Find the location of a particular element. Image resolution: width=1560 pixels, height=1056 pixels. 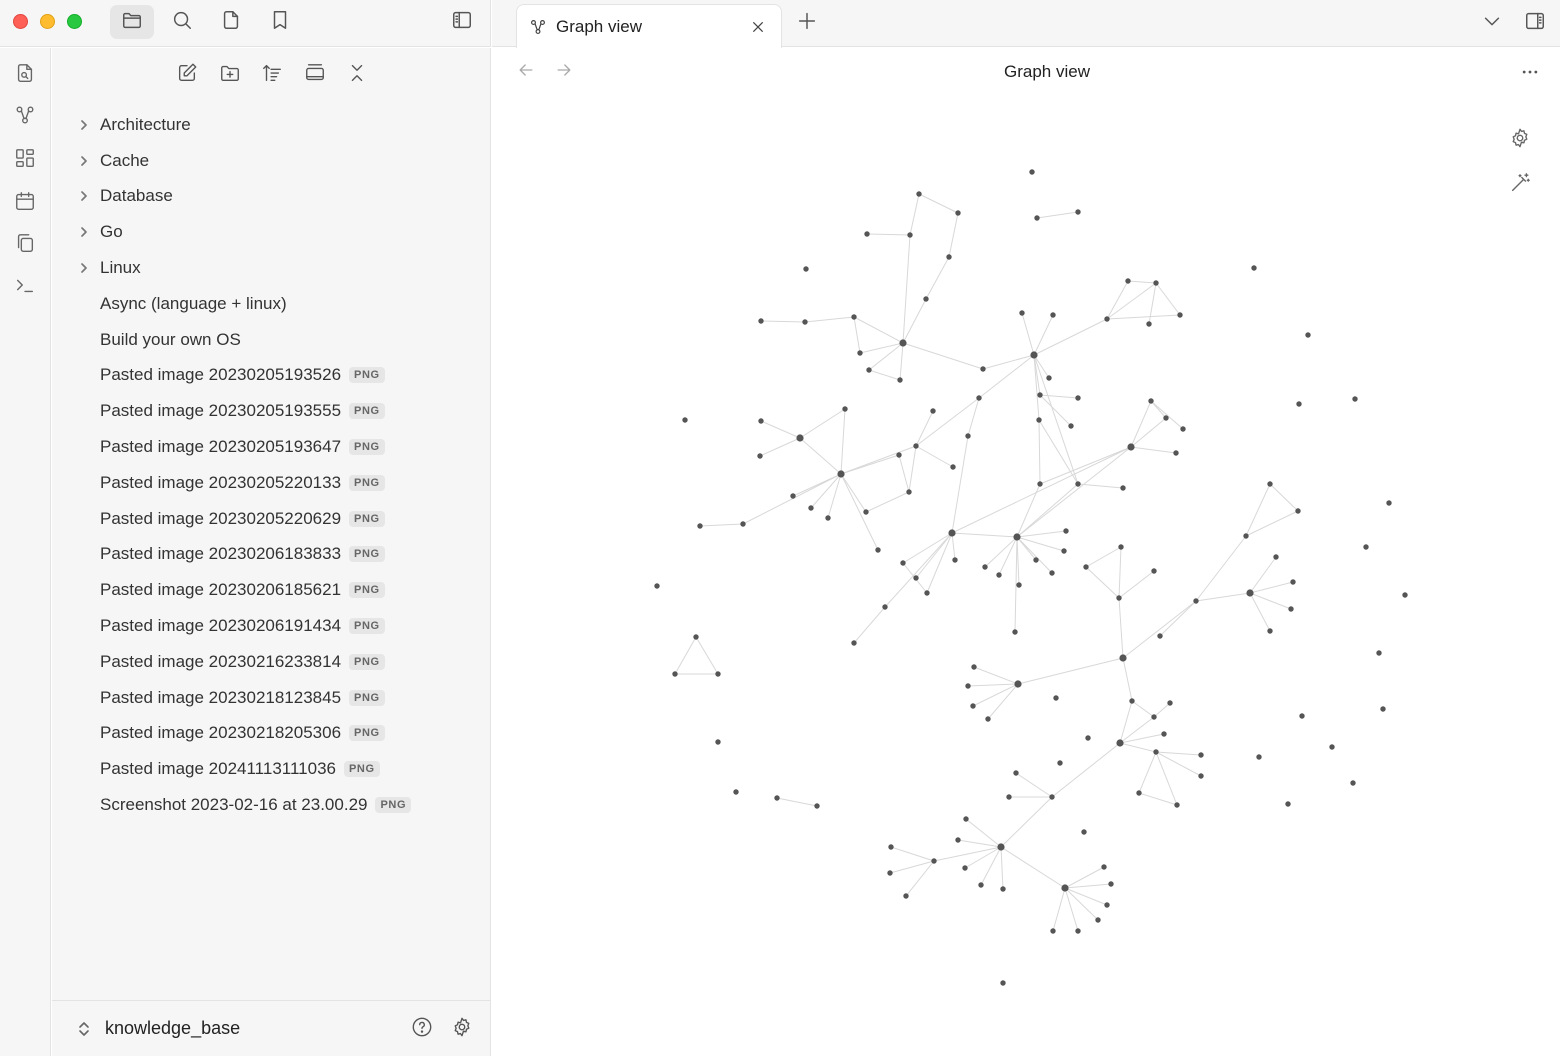

vault-switcher-icon is located at coordinates (84, 1029).